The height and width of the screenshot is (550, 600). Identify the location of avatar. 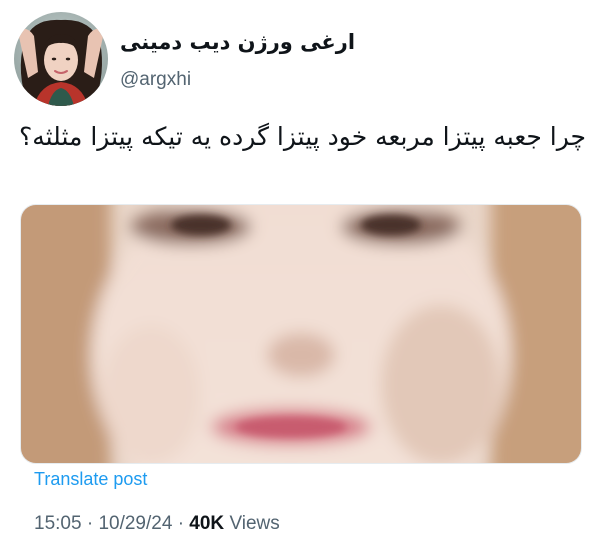
(61, 59).